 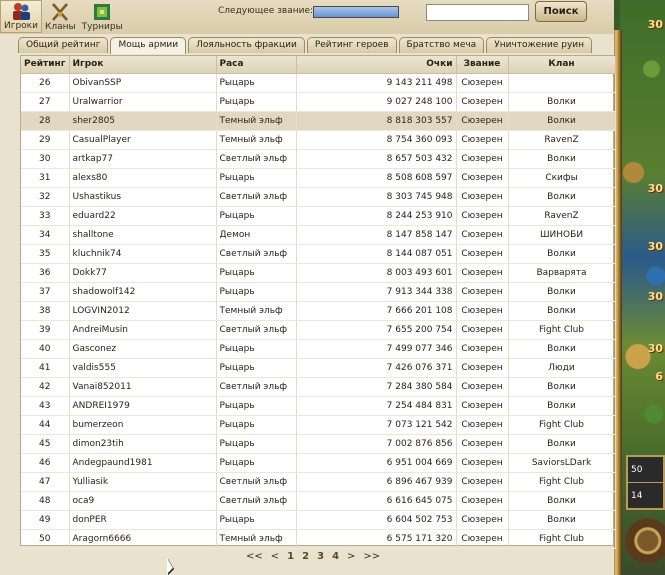 What do you see at coordinates (143, 501) in the screenshot?
I see `cell-player: oca9` at bounding box center [143, 501].